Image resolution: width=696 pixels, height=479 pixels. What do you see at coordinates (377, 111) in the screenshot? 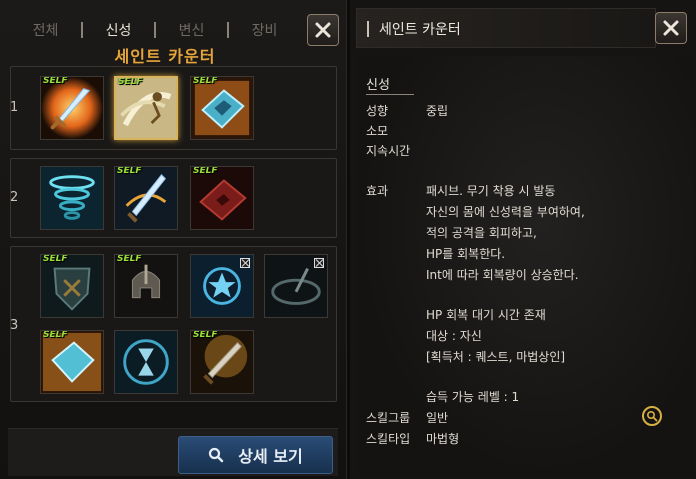
I see `alignment-label: 성향` at bounding box center [377, 111].